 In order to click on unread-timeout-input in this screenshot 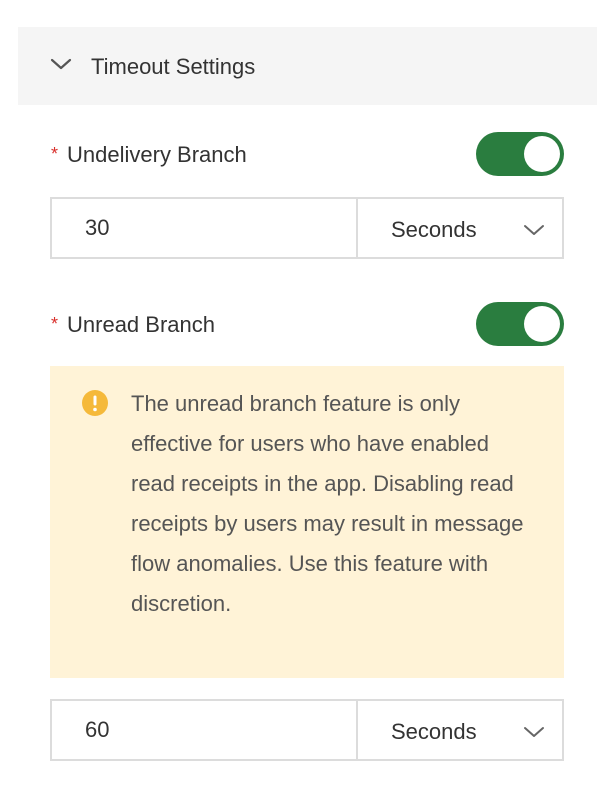, I will do `click(203, 730)`.